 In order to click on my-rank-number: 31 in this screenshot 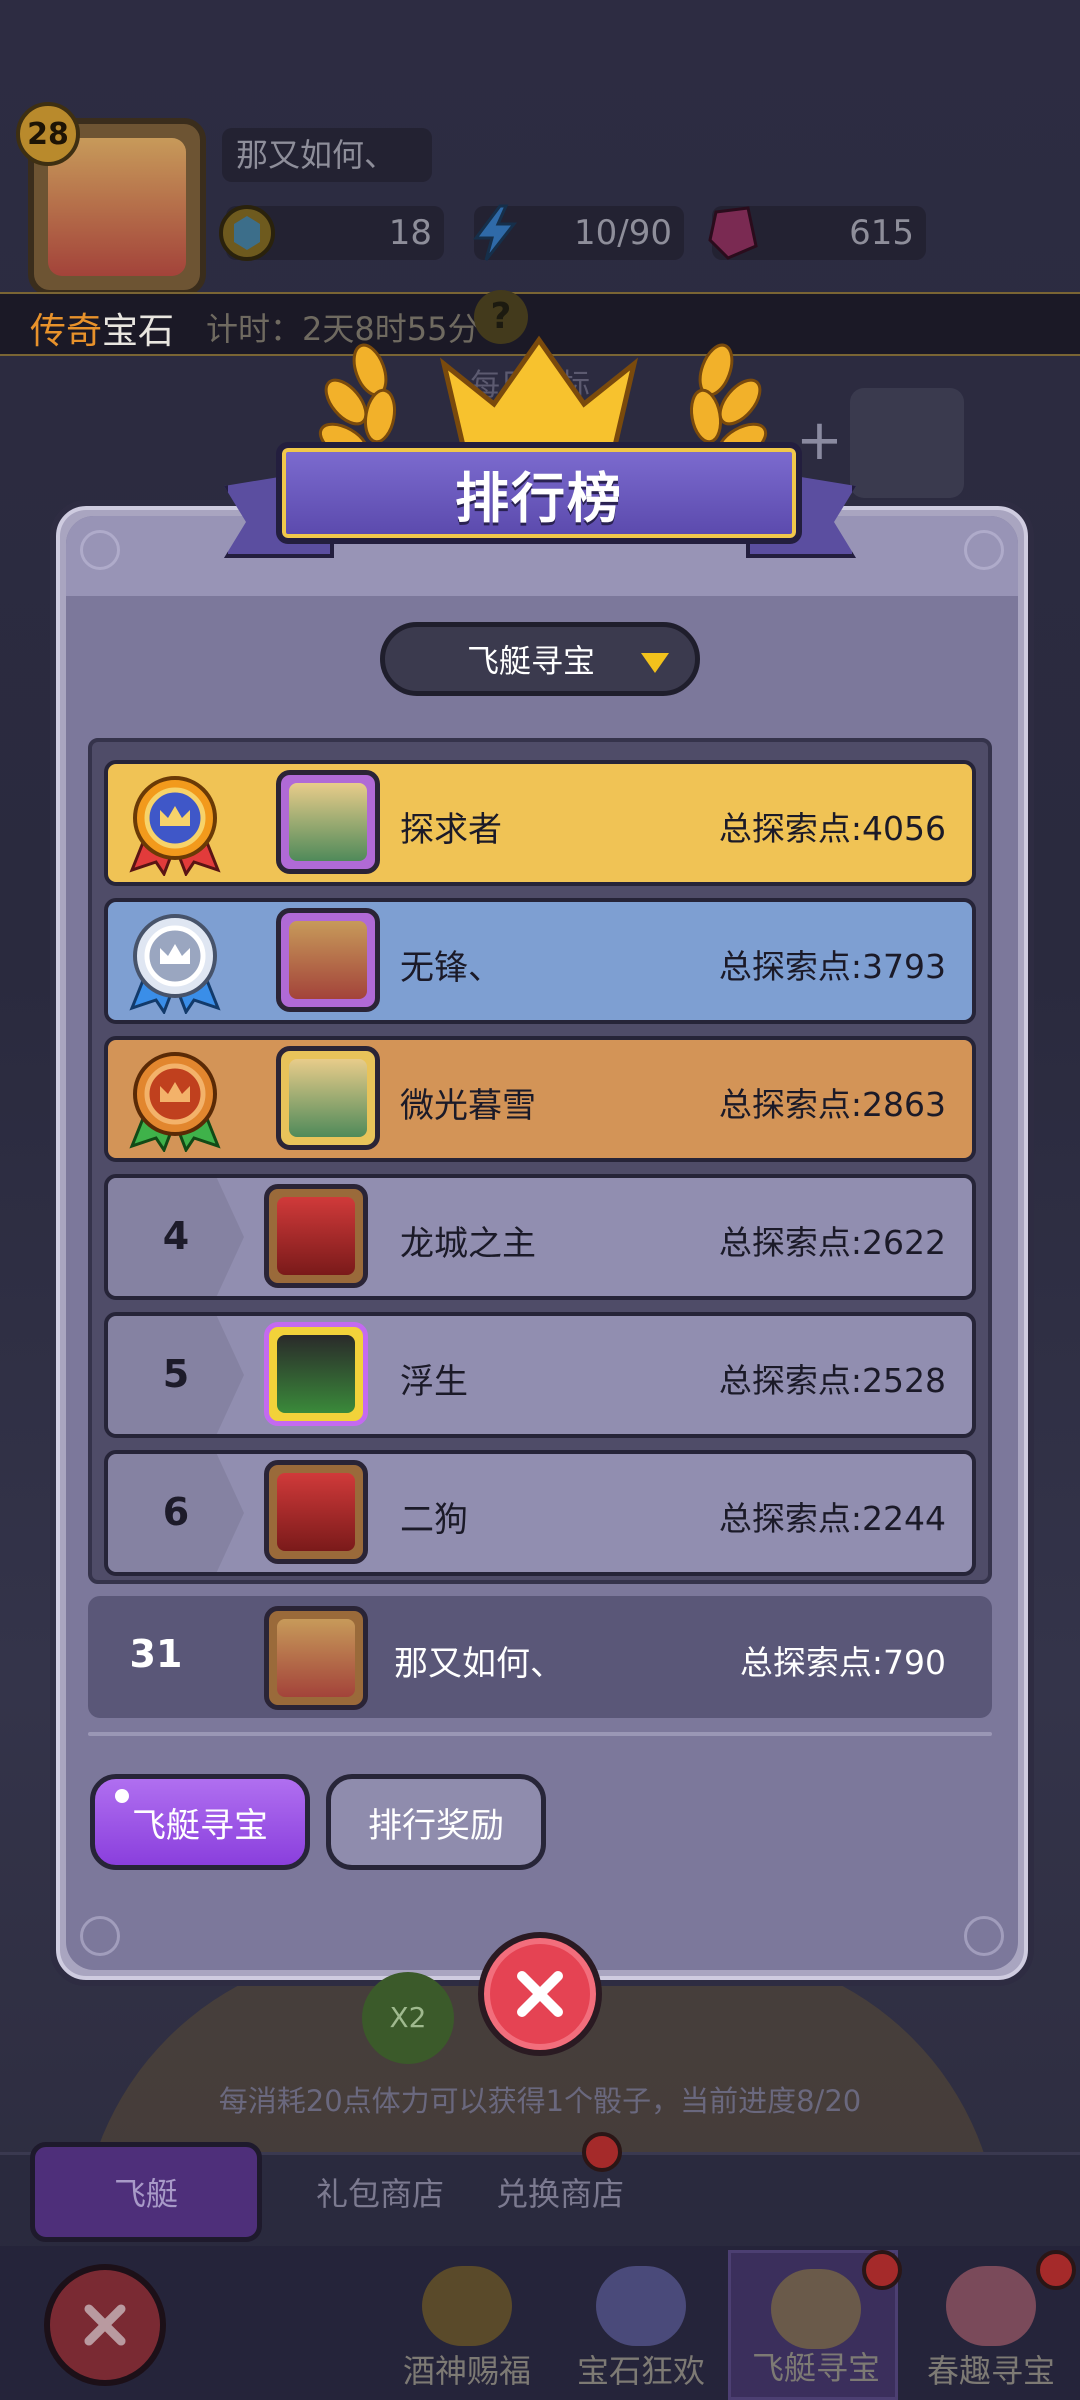, I will do `click(156, 1654)`.